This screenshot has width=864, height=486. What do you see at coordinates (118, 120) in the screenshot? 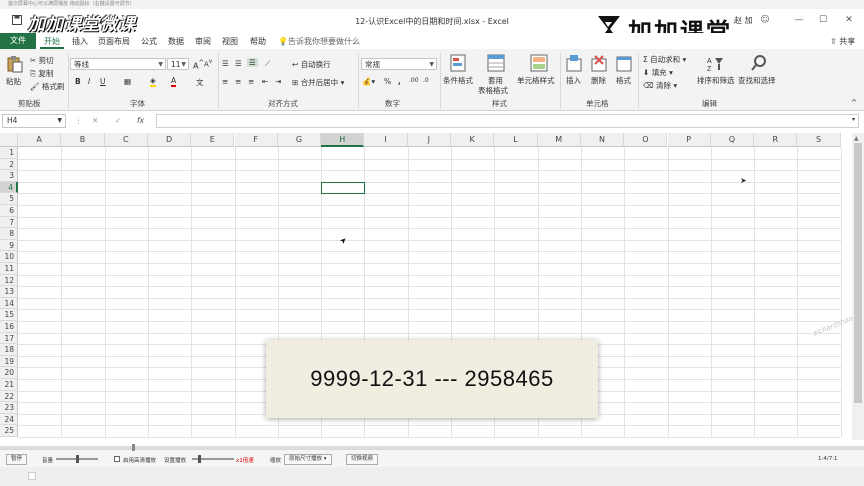
I see `confirm-entry-icon: ✓` at bounding box center [118, 120].